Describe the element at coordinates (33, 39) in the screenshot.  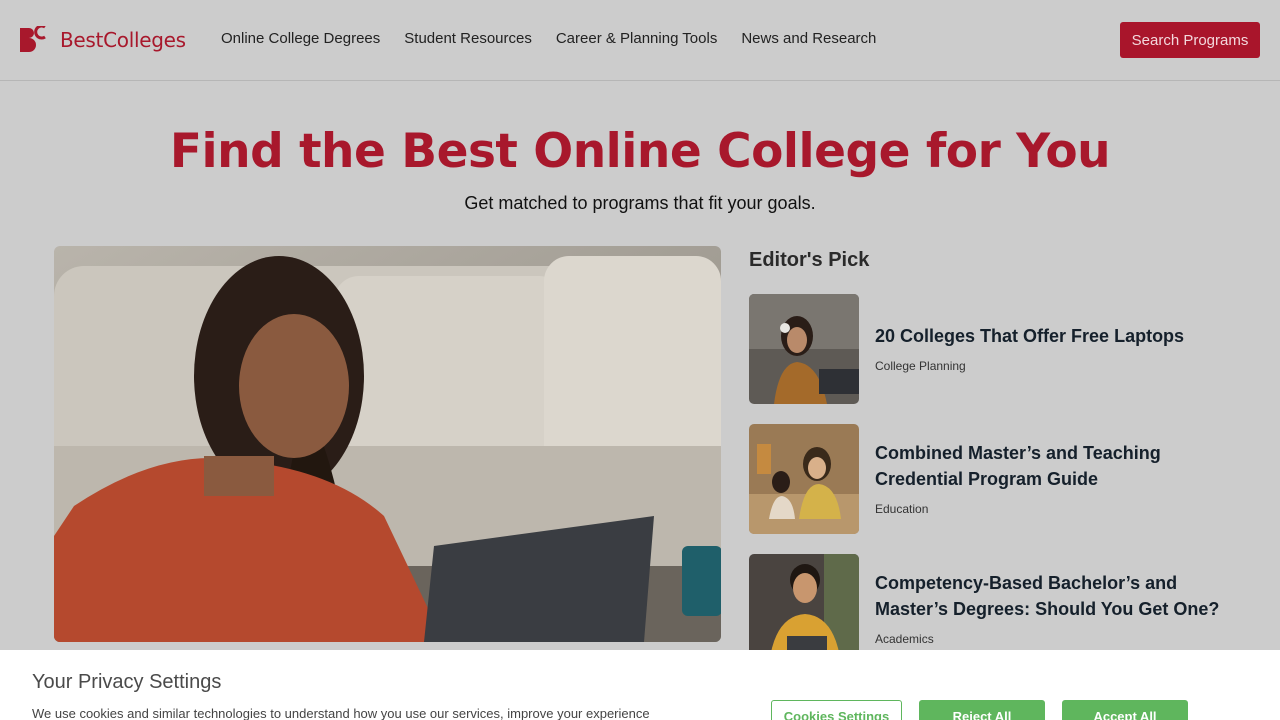
I see `logo-mark-icon` at that location.